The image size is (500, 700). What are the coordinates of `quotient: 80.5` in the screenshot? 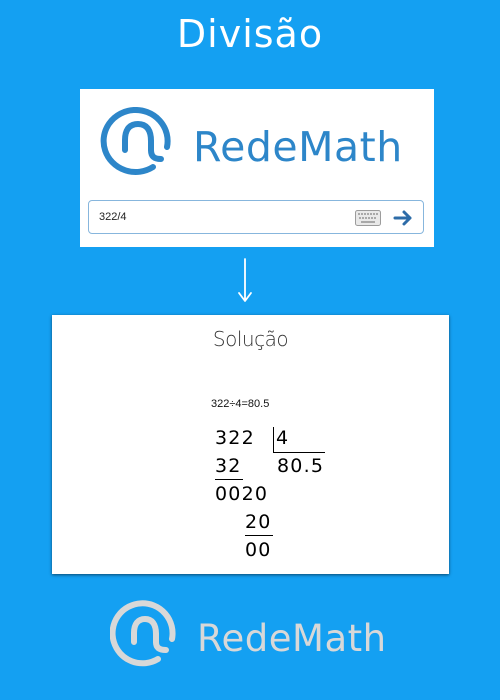 It's located at (301, 466).